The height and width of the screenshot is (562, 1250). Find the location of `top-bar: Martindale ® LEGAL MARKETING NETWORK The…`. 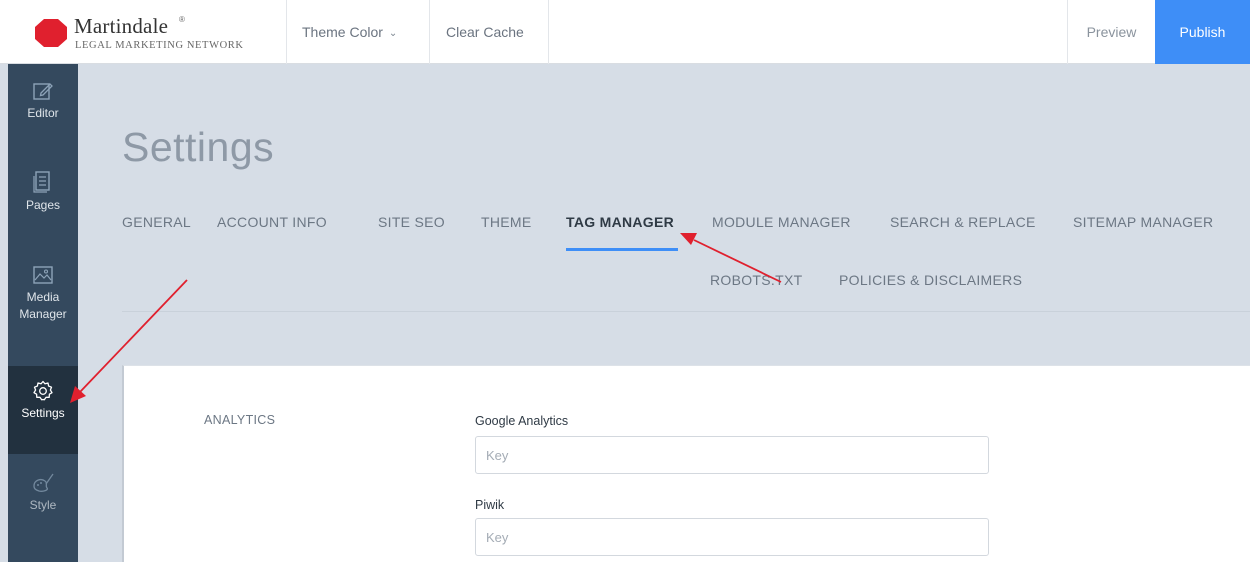

top-bar: Martindale ® LEGAL MARKETING NETWORK The… is located at coordinates (625, 32).